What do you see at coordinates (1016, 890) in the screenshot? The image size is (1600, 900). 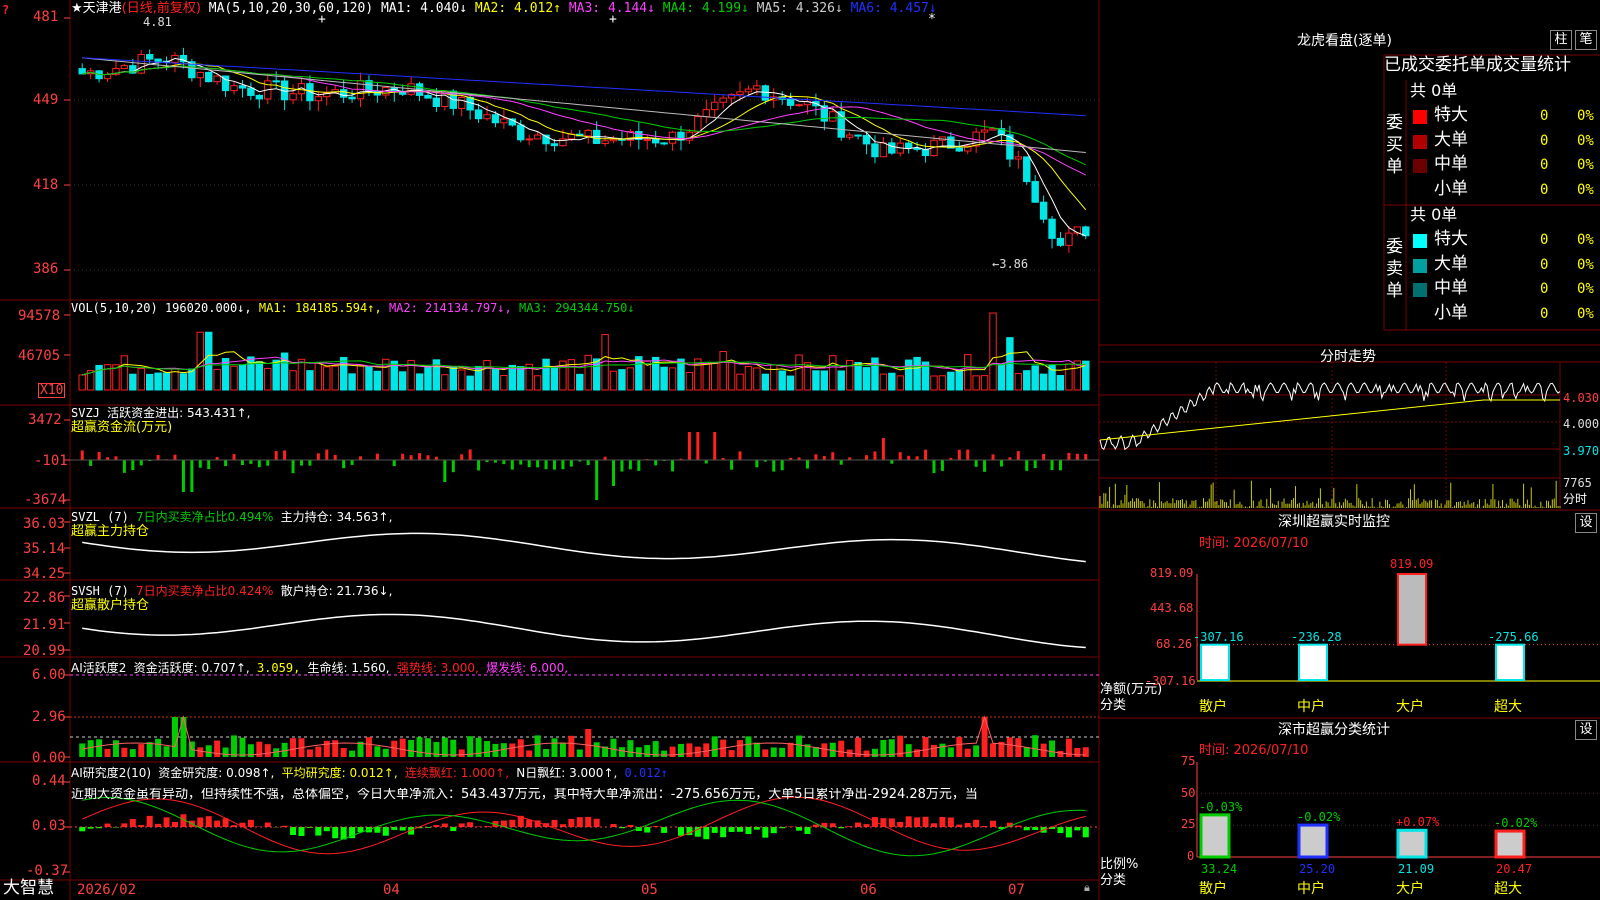 I see `x-axis-label: 07` at bounding box center [1016, 890].